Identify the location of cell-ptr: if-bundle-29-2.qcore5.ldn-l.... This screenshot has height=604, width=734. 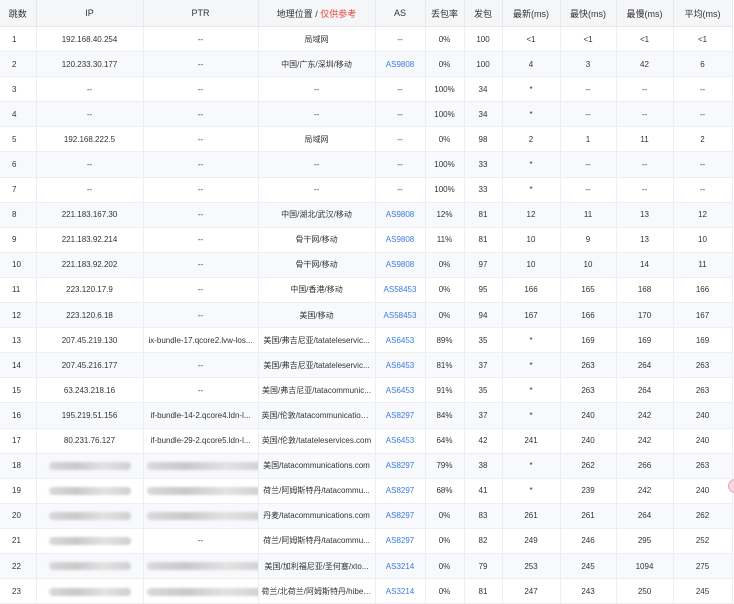
(201, 441).